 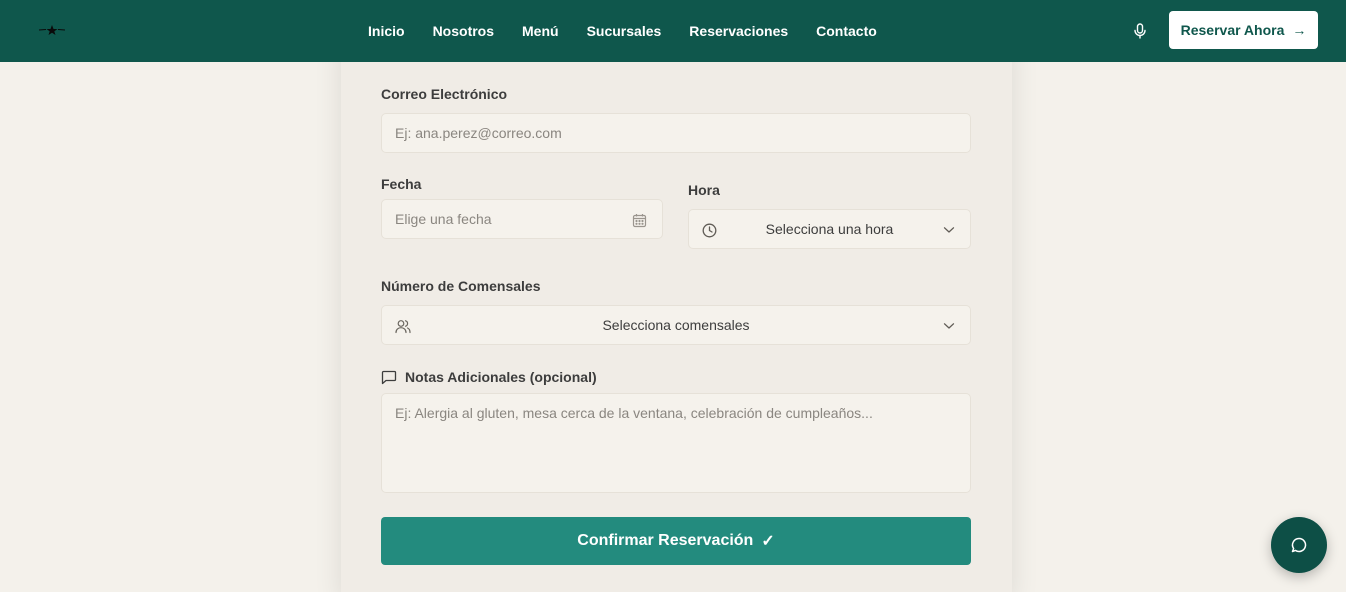 I want to click on date-label-text: Fecha, so click(x=401, y=184).